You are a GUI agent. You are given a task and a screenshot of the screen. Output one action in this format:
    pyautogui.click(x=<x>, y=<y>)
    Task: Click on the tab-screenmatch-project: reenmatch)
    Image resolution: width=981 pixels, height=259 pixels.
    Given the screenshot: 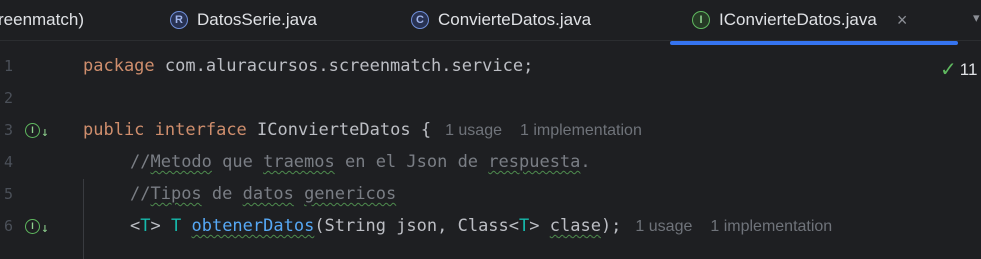 What is the action you would take?
    pyautogui.click(x=42, y=20)
    